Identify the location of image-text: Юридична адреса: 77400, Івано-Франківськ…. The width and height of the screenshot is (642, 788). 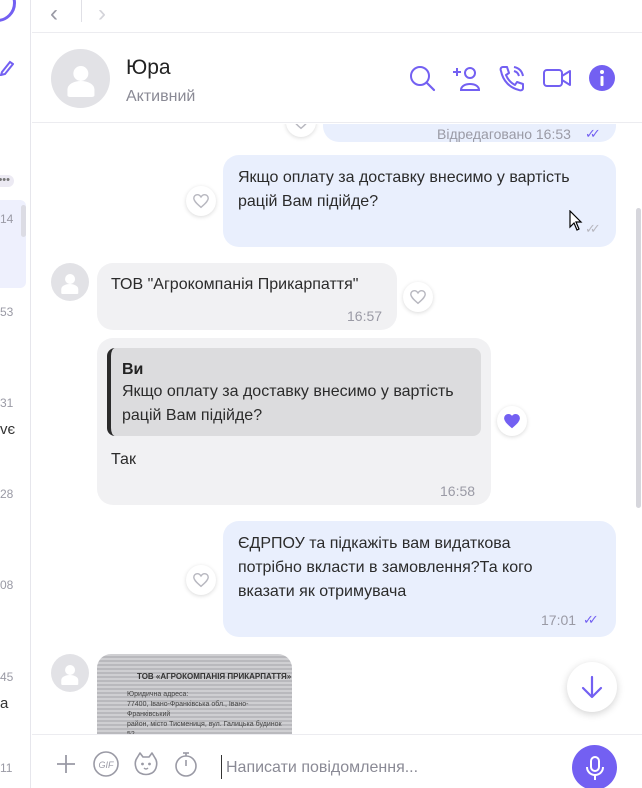
(204, 712).